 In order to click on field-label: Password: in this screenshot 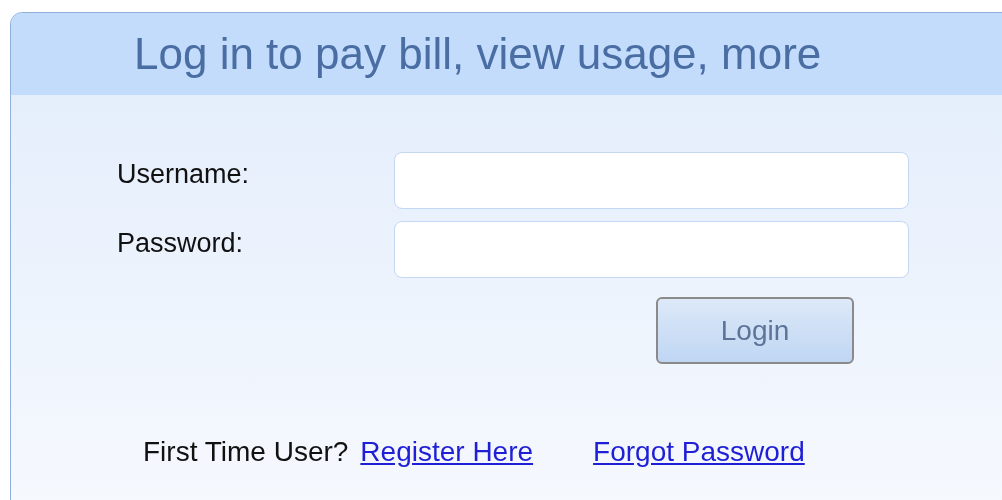, I will do `click(181, 243)`.